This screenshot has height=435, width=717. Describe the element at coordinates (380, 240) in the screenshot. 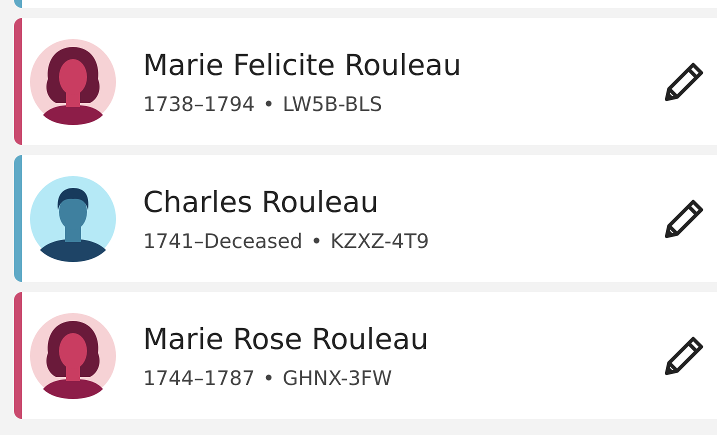

I see `person-id: KZXZ-4T9` at that location.